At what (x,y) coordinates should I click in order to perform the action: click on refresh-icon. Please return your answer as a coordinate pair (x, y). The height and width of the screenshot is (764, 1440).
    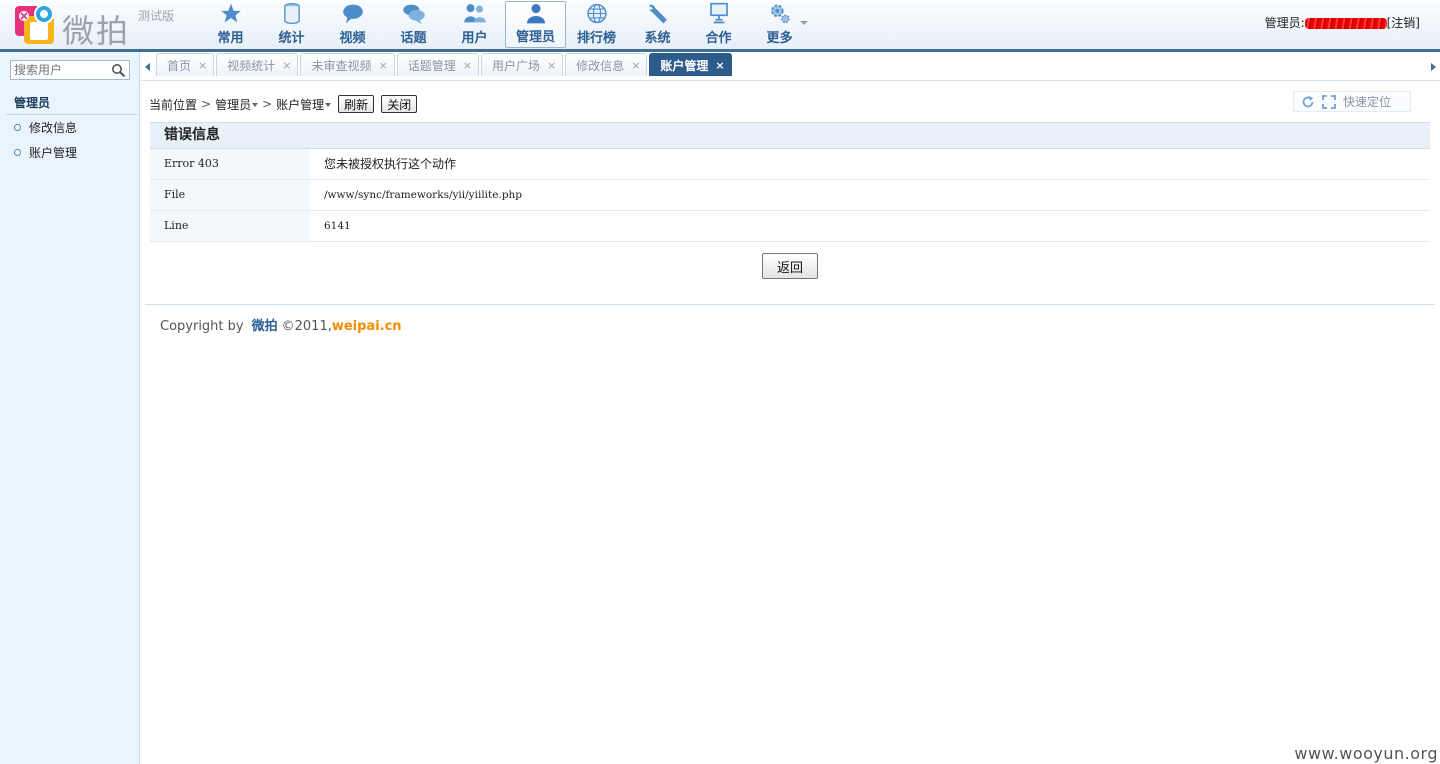
    Looking at the image, I should click on (1308, 102).